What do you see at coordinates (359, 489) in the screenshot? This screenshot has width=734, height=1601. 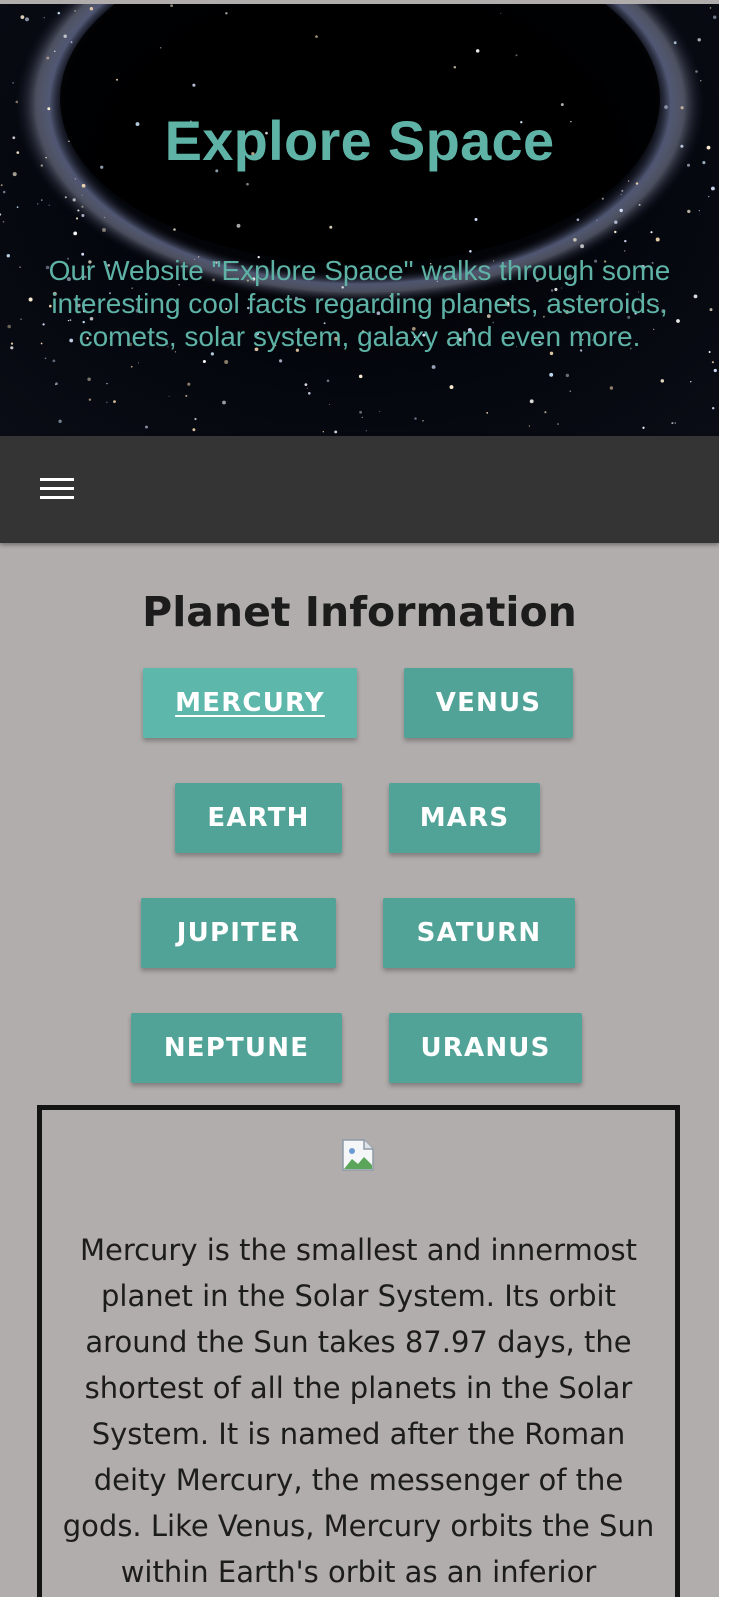 I see `navbar` at bounding box center [359, 489].